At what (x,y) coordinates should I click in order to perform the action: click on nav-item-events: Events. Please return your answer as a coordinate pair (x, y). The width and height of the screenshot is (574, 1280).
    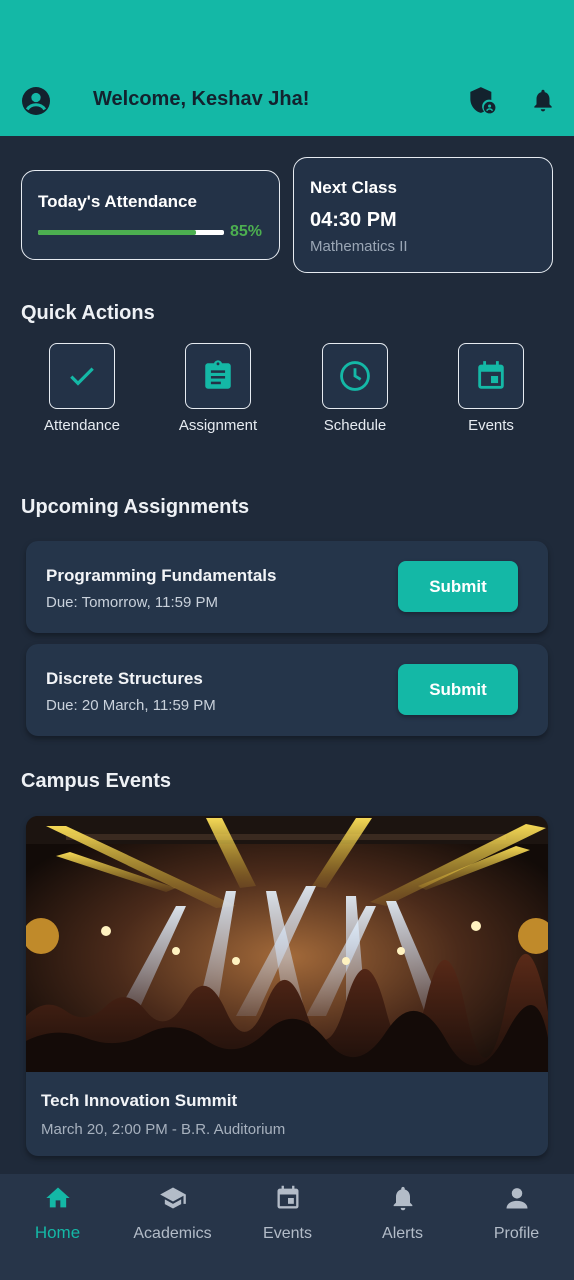
    Looking at the image, I should click on (287, 1213).